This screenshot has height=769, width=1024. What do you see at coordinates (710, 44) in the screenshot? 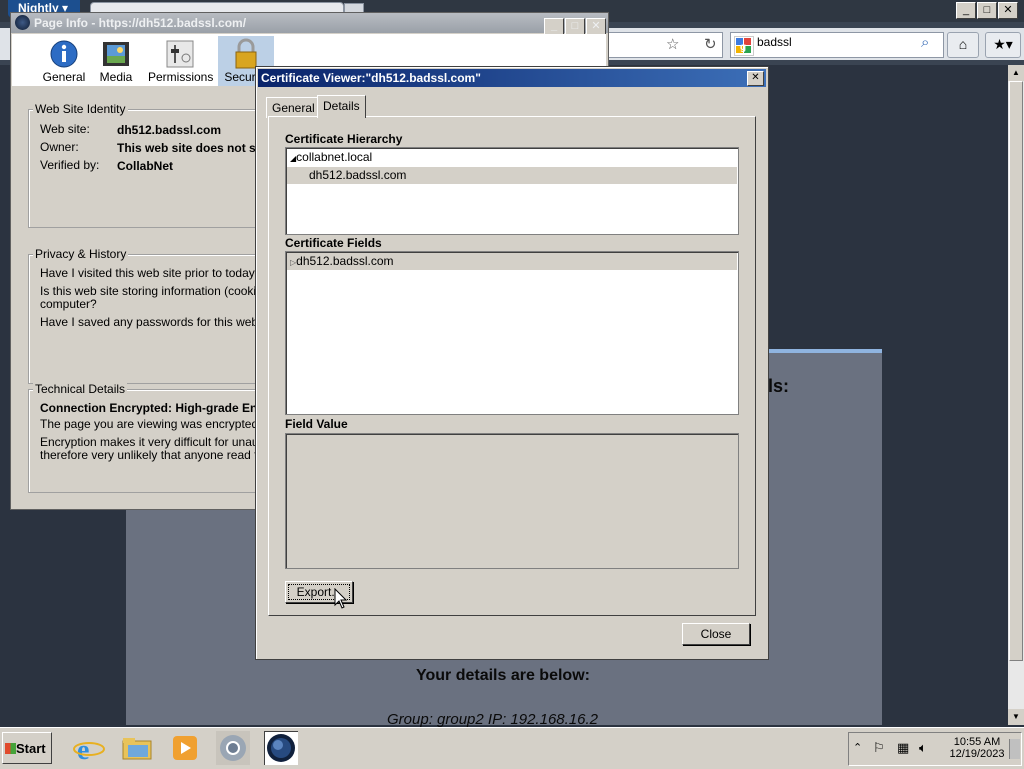
I see `reload-icon: ↻` at bounding box center [710, 44].